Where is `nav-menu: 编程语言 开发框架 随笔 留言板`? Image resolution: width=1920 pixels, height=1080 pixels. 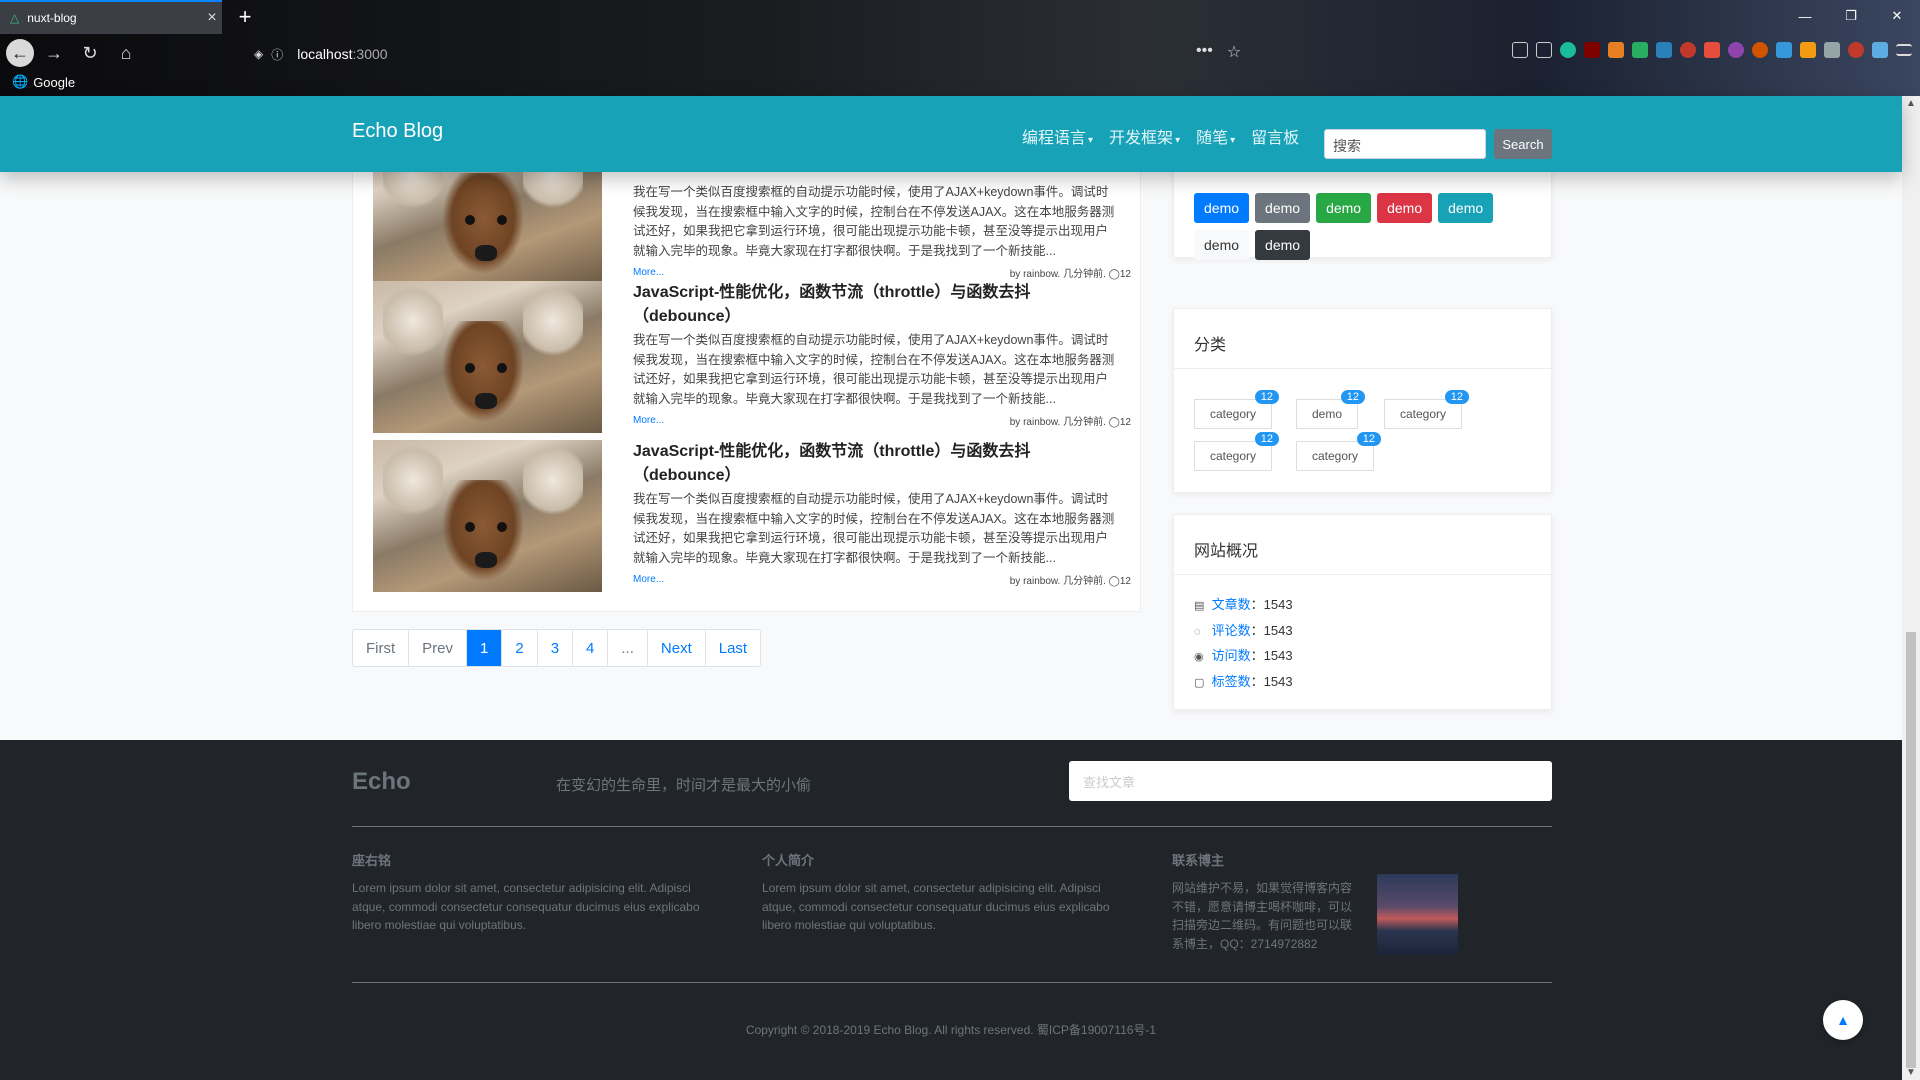
nav-menu: 编程语言 开发框架 随笔 留言板 is located at coordinates (1160, 136).